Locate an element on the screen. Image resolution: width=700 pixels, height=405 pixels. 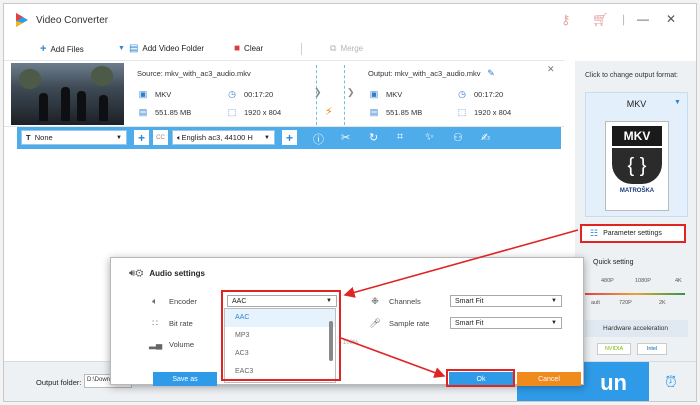
merge-label: Merge is located at coordinates (352, 48).